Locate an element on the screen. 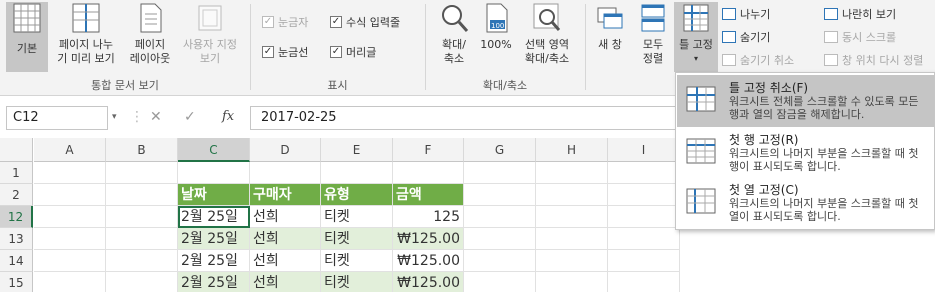 The height and width of the screenshot is (292, 935). row-header: 12 is located at coordinates (16, 217).